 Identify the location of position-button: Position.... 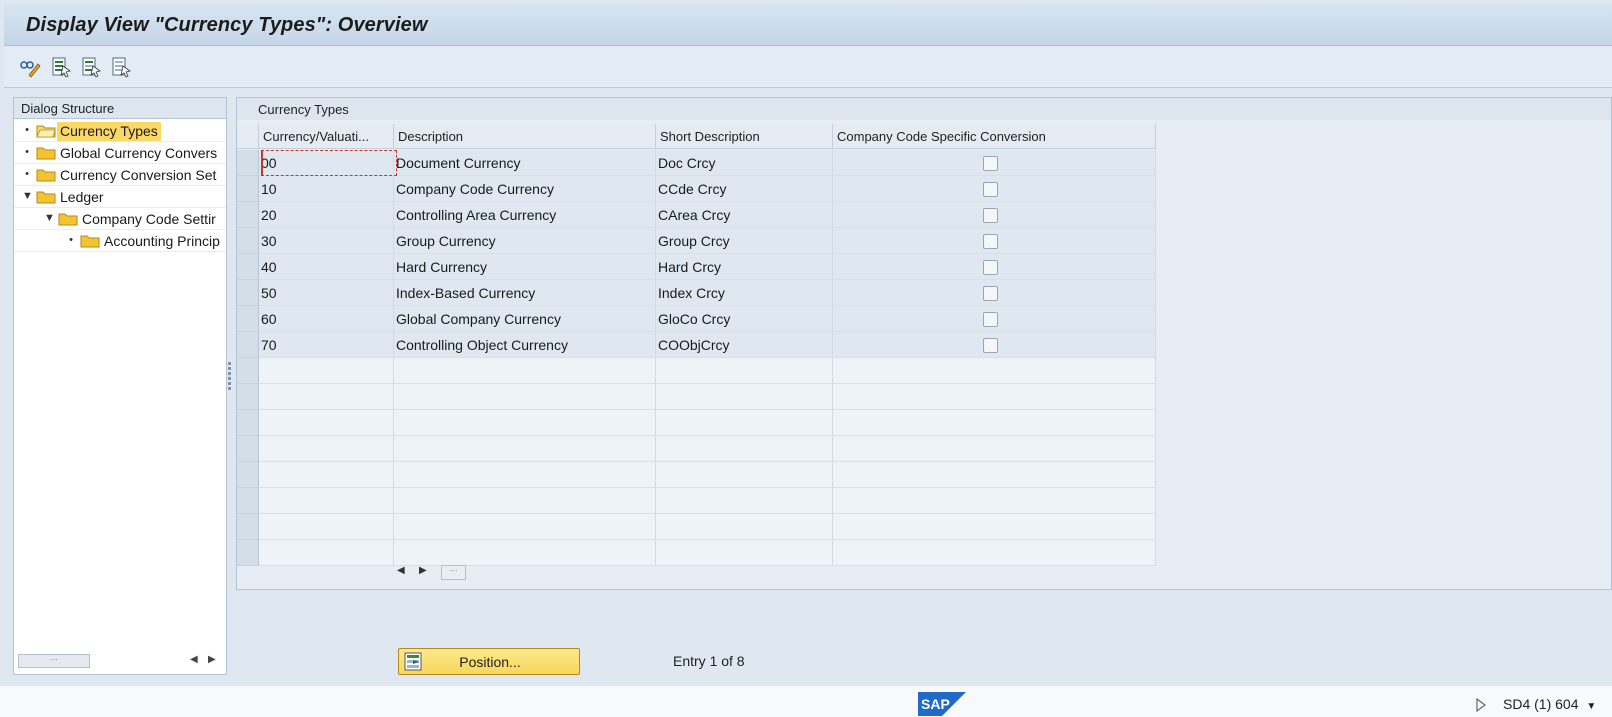
(489, 661).